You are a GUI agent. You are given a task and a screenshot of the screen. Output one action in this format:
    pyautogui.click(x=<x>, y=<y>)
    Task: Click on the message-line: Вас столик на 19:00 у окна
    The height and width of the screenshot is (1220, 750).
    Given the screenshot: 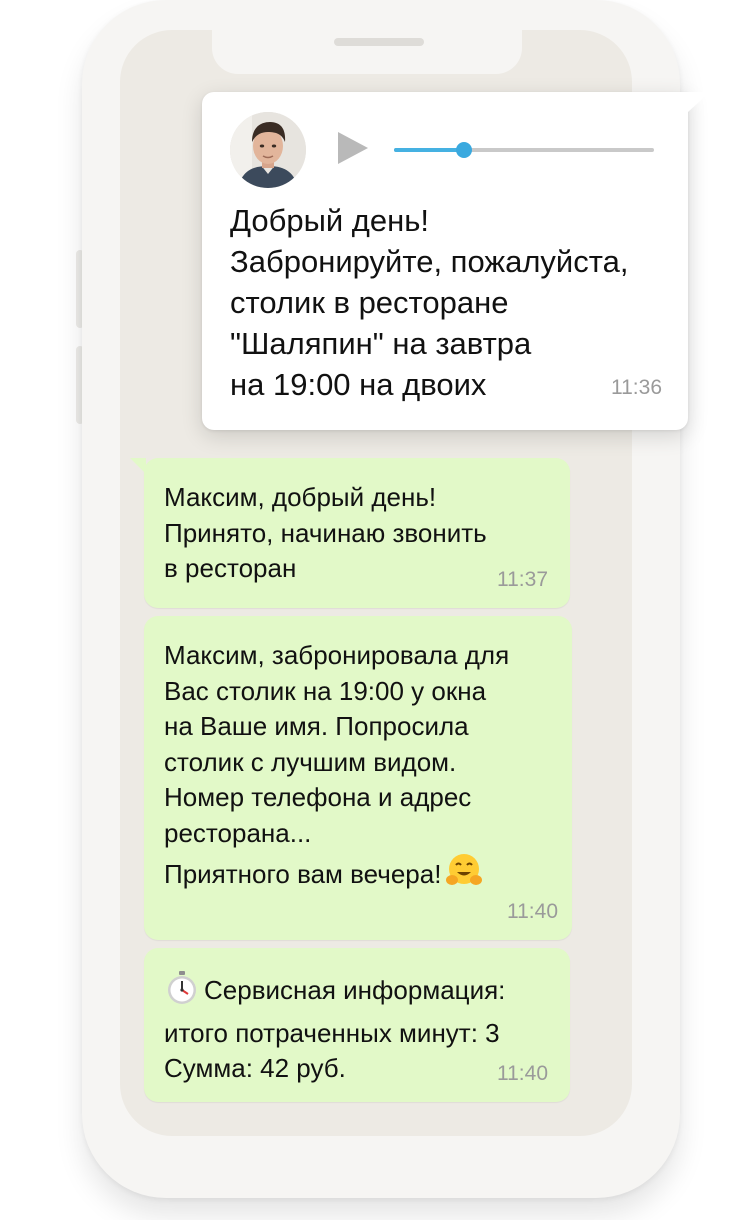 What is the action you would take?
    pyautogui.click(x=325, y=690)
    